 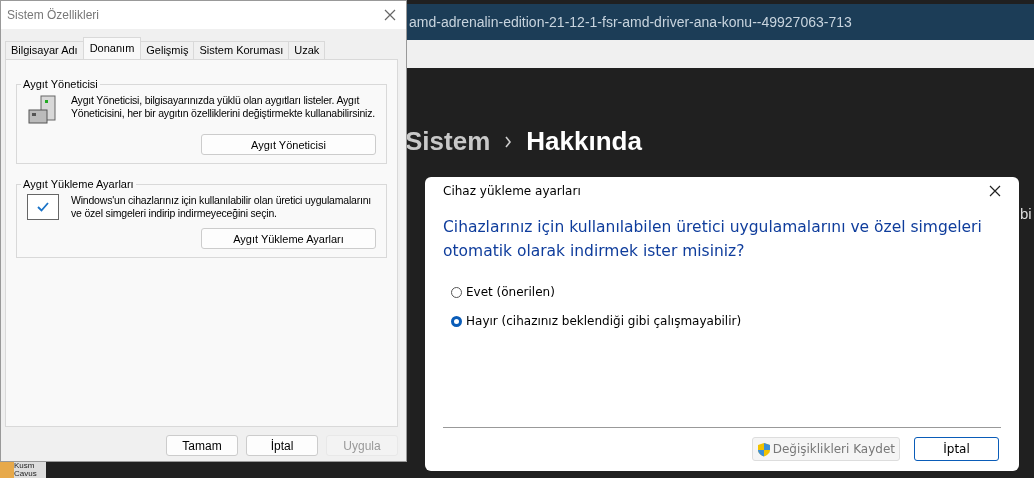 I want to click on address-bar: amd-adrenalin-edition-21-12-1-fsr-amd-driver-ana-konu--49927063-713, so click(x=720, y=22).